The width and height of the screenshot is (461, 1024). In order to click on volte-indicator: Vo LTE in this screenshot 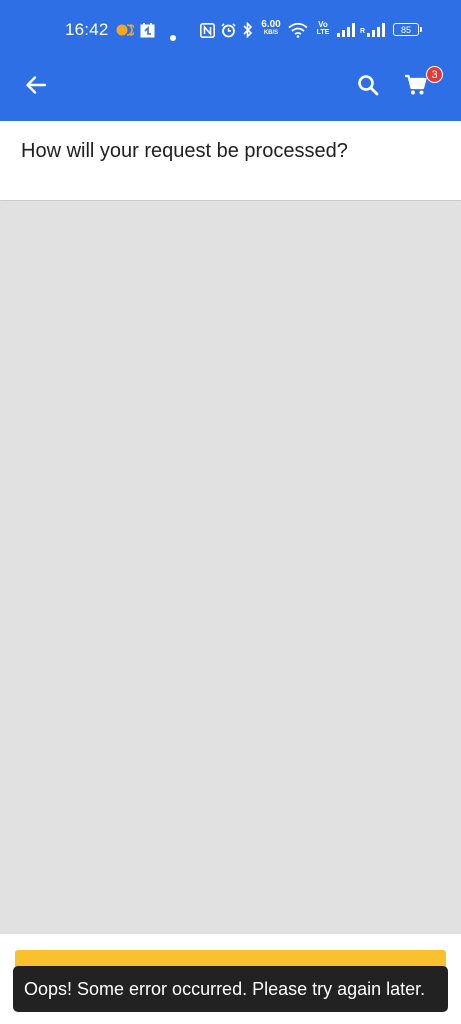, I will do `click(323, 28)`.